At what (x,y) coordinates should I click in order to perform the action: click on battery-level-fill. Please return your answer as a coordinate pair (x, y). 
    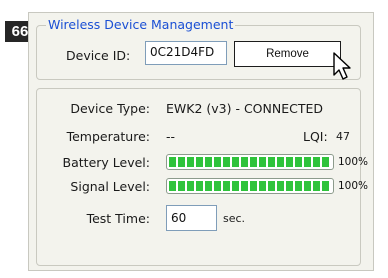
    Looking at the image, I should click on (250, 162).